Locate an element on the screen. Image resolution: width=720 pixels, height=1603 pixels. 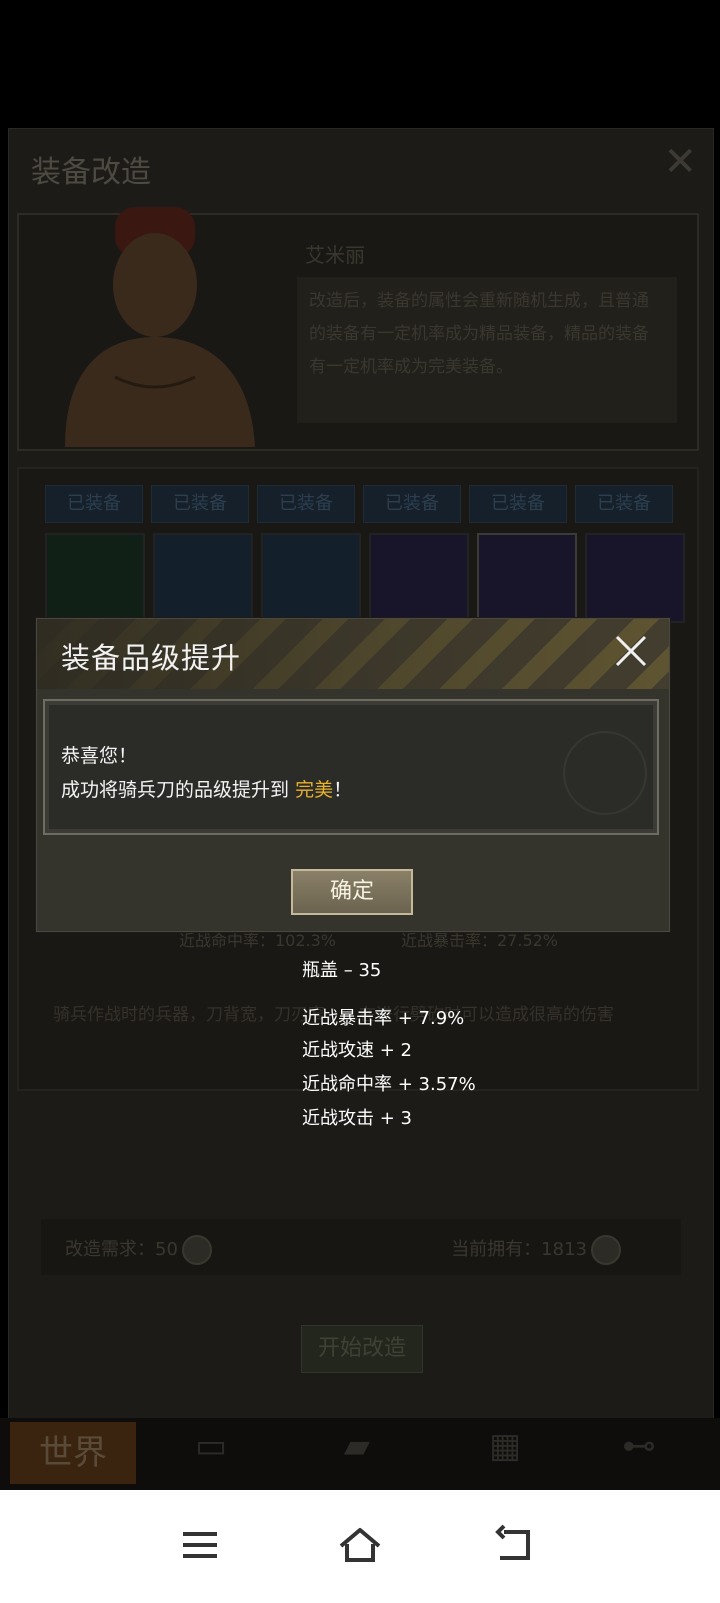
requirement-label: 改造需求：50 is located at coordinates (138, 1250).